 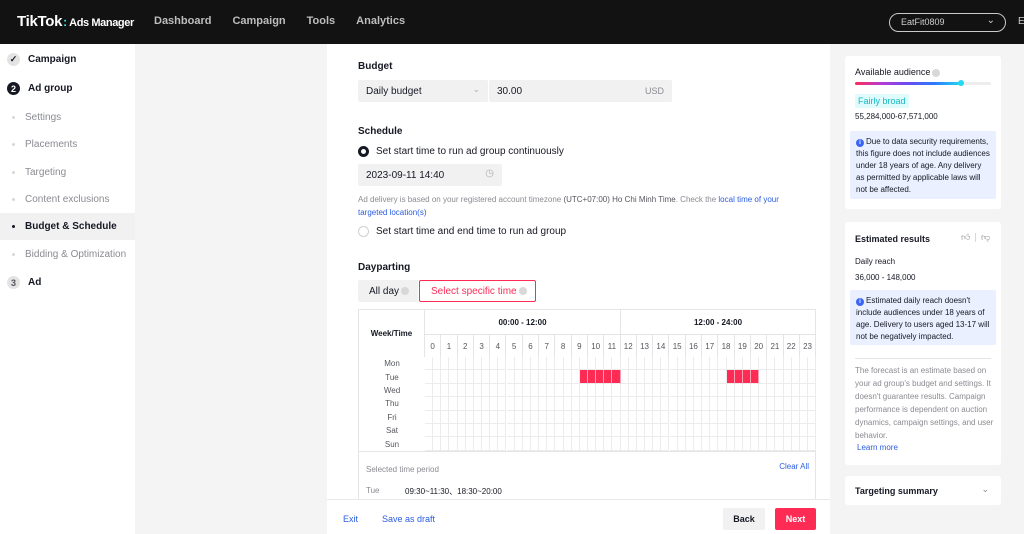 I want to click on hour-label: 23, so click(x=808, y=346).